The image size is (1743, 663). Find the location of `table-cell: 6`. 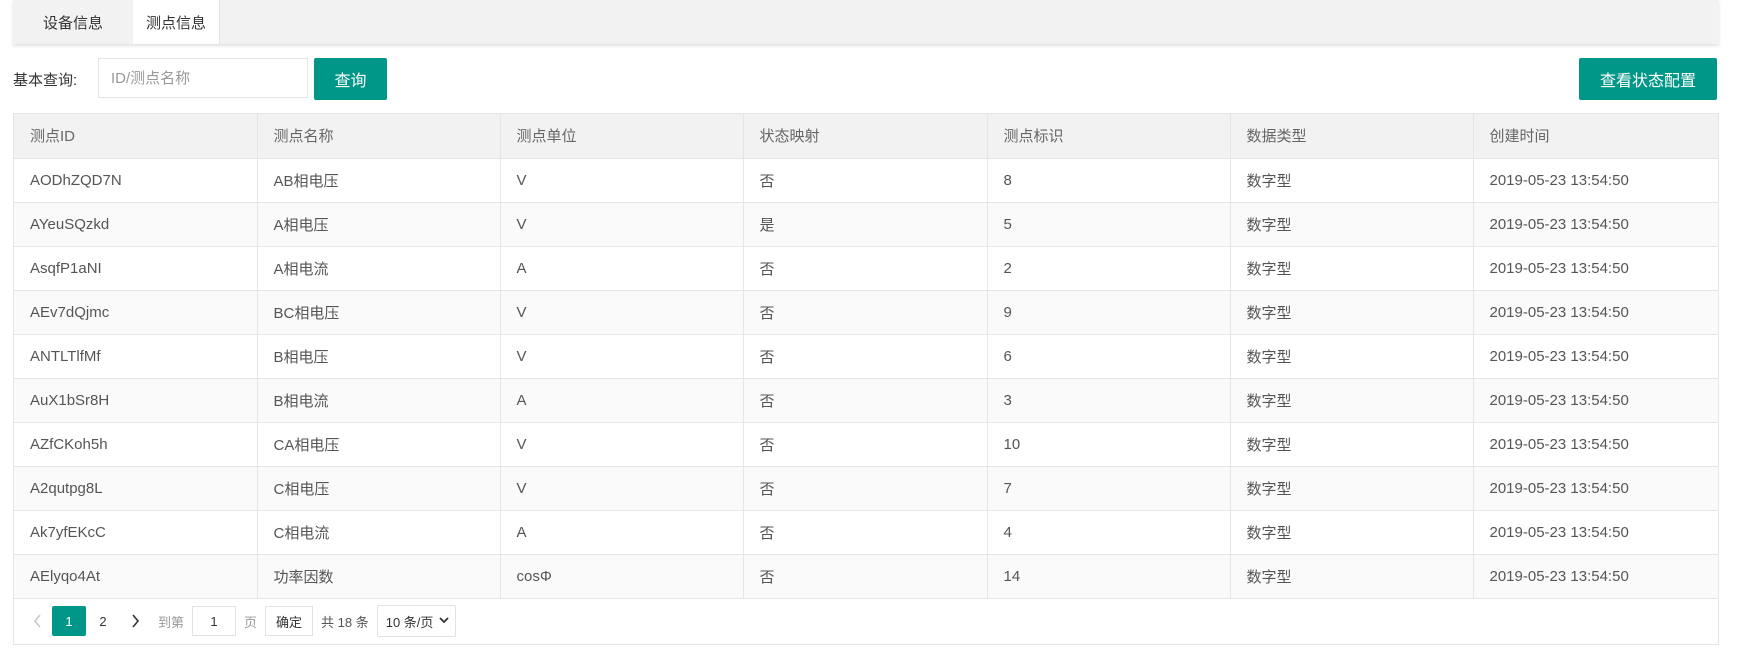

table-cell: 6 is located at coordinates (1109, 356).